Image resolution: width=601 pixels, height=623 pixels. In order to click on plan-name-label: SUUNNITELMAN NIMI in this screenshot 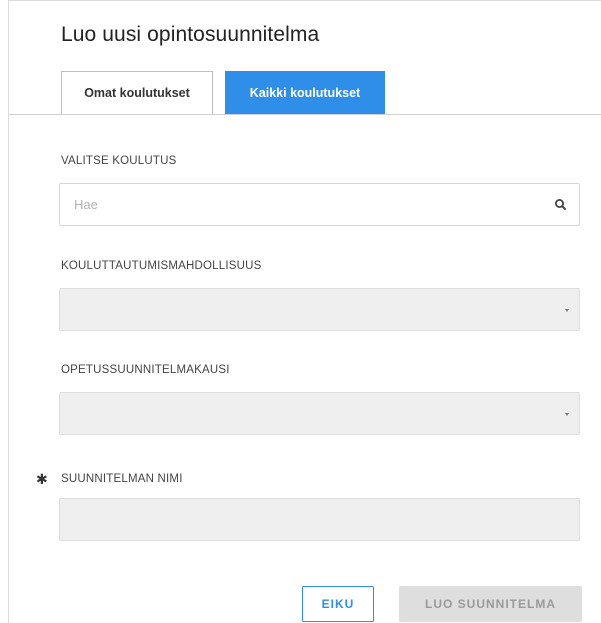, I will do `click(122, 479)`.